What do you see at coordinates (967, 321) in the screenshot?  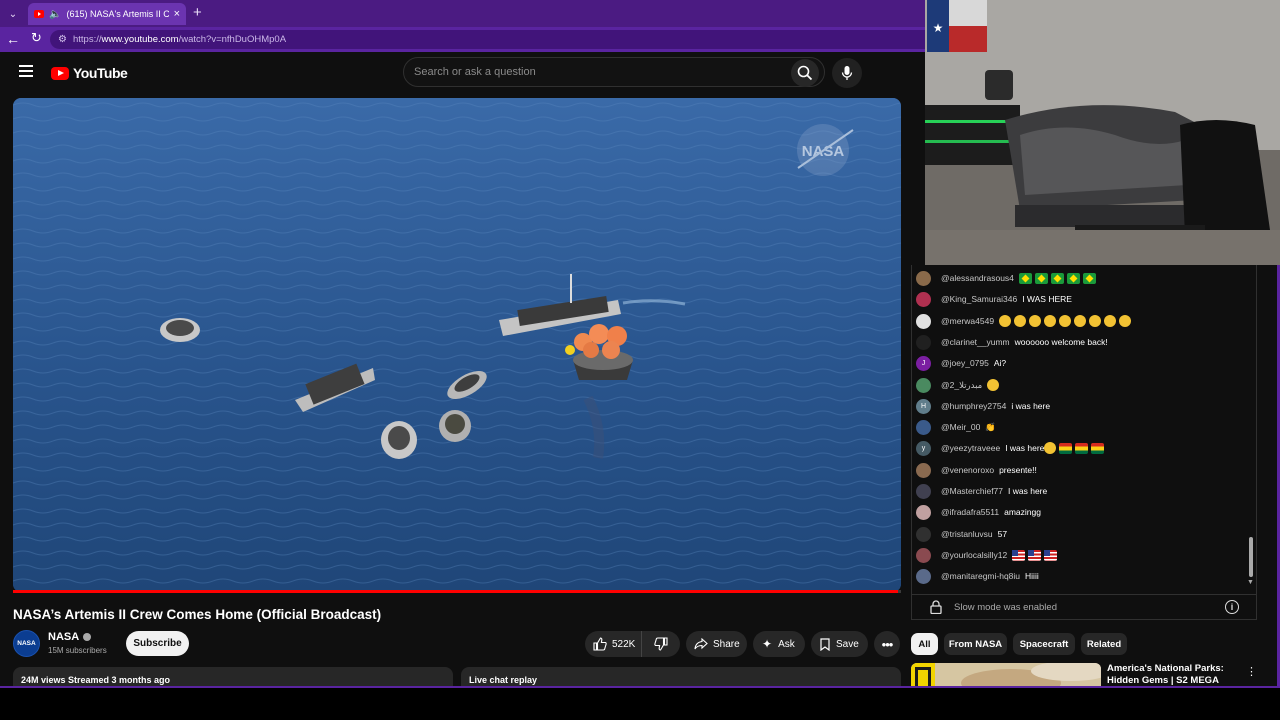 I see `chat-author: @merwa4549` at bounding box center [967, 321].